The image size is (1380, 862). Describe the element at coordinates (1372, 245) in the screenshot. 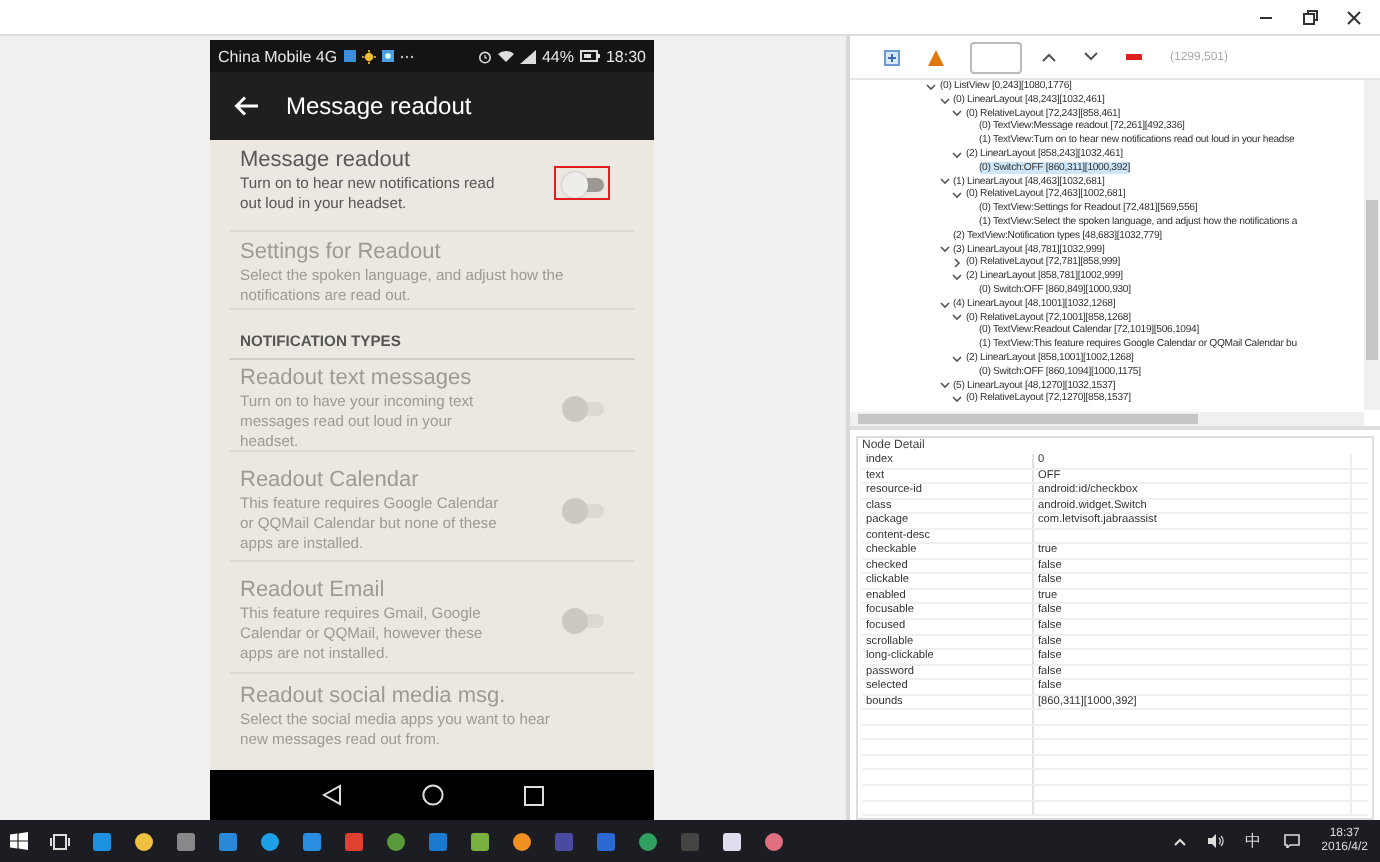

I see `vertical-scrollbar` at that location.